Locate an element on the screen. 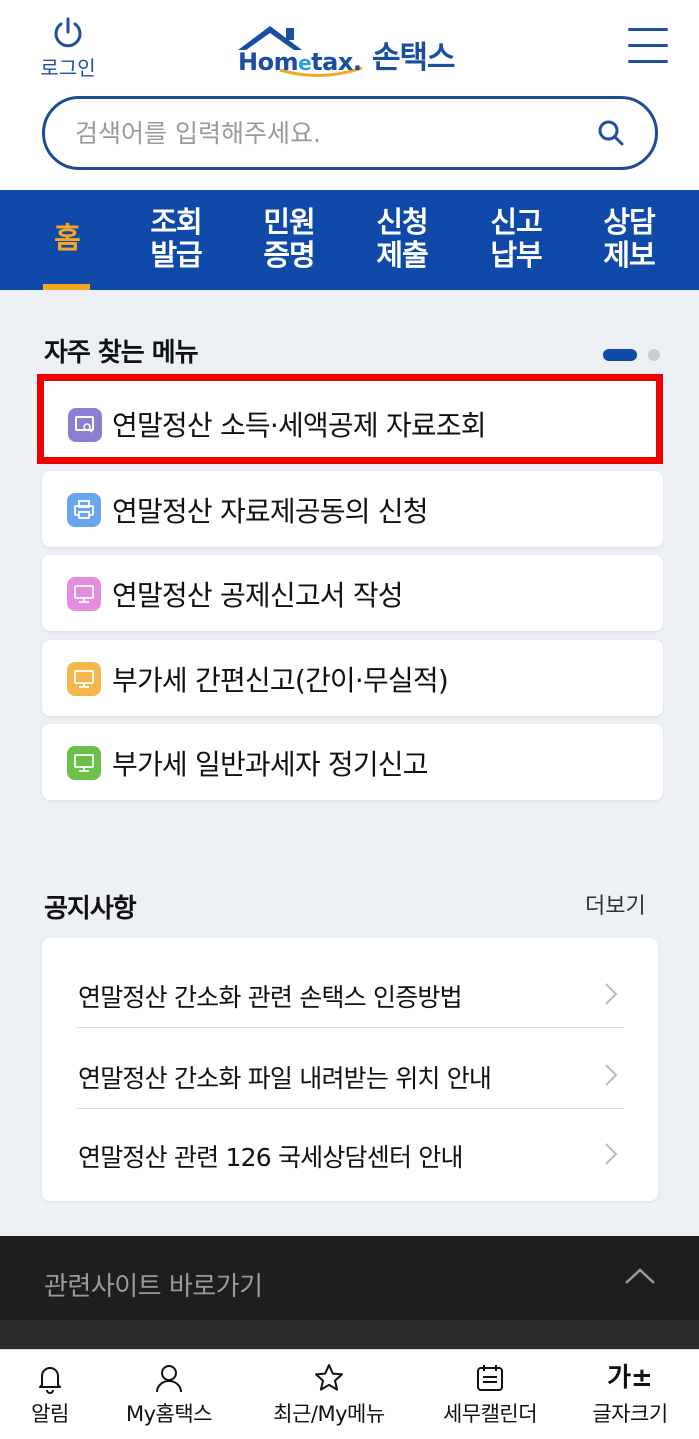  font-size-icon: 가± is located at coordinates (630, 1378).